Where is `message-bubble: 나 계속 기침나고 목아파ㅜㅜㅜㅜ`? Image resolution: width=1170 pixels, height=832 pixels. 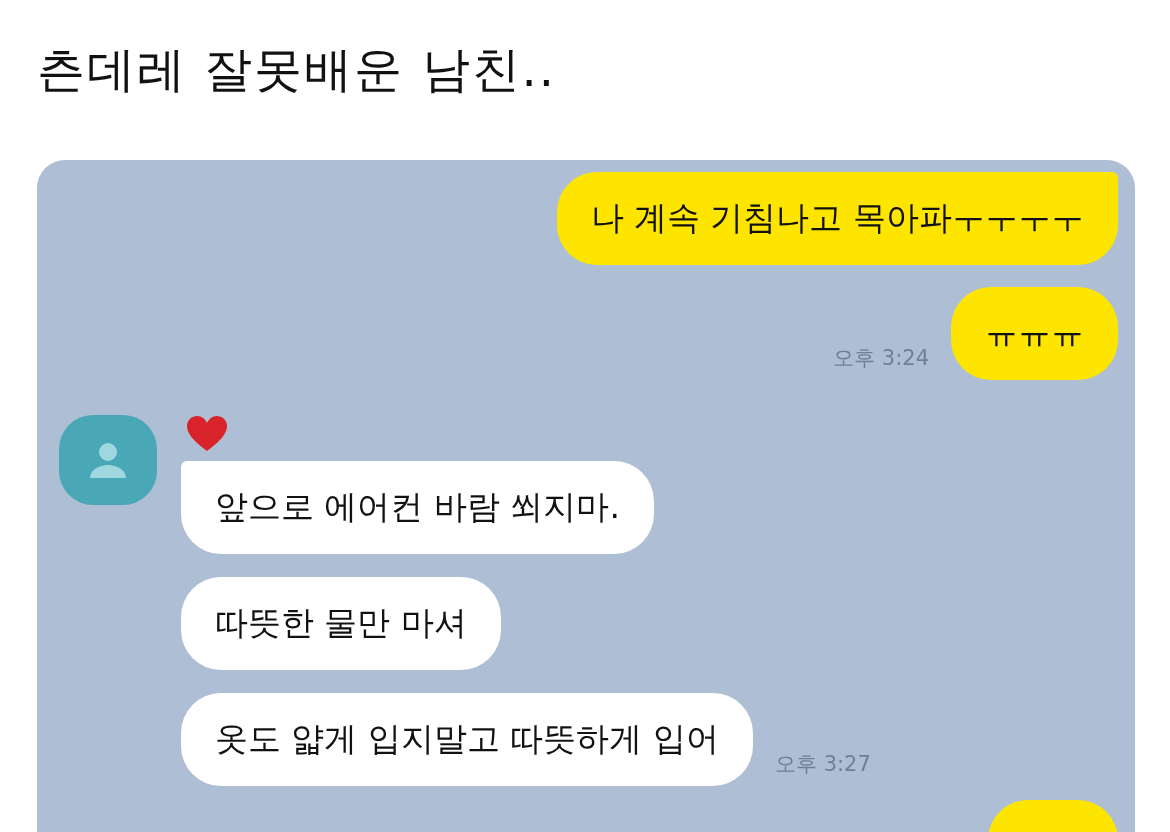 message-bubble: 나 계속 기침나고 목아파ㅜㅜㅜㅜ is located at coordinates (837, 218).